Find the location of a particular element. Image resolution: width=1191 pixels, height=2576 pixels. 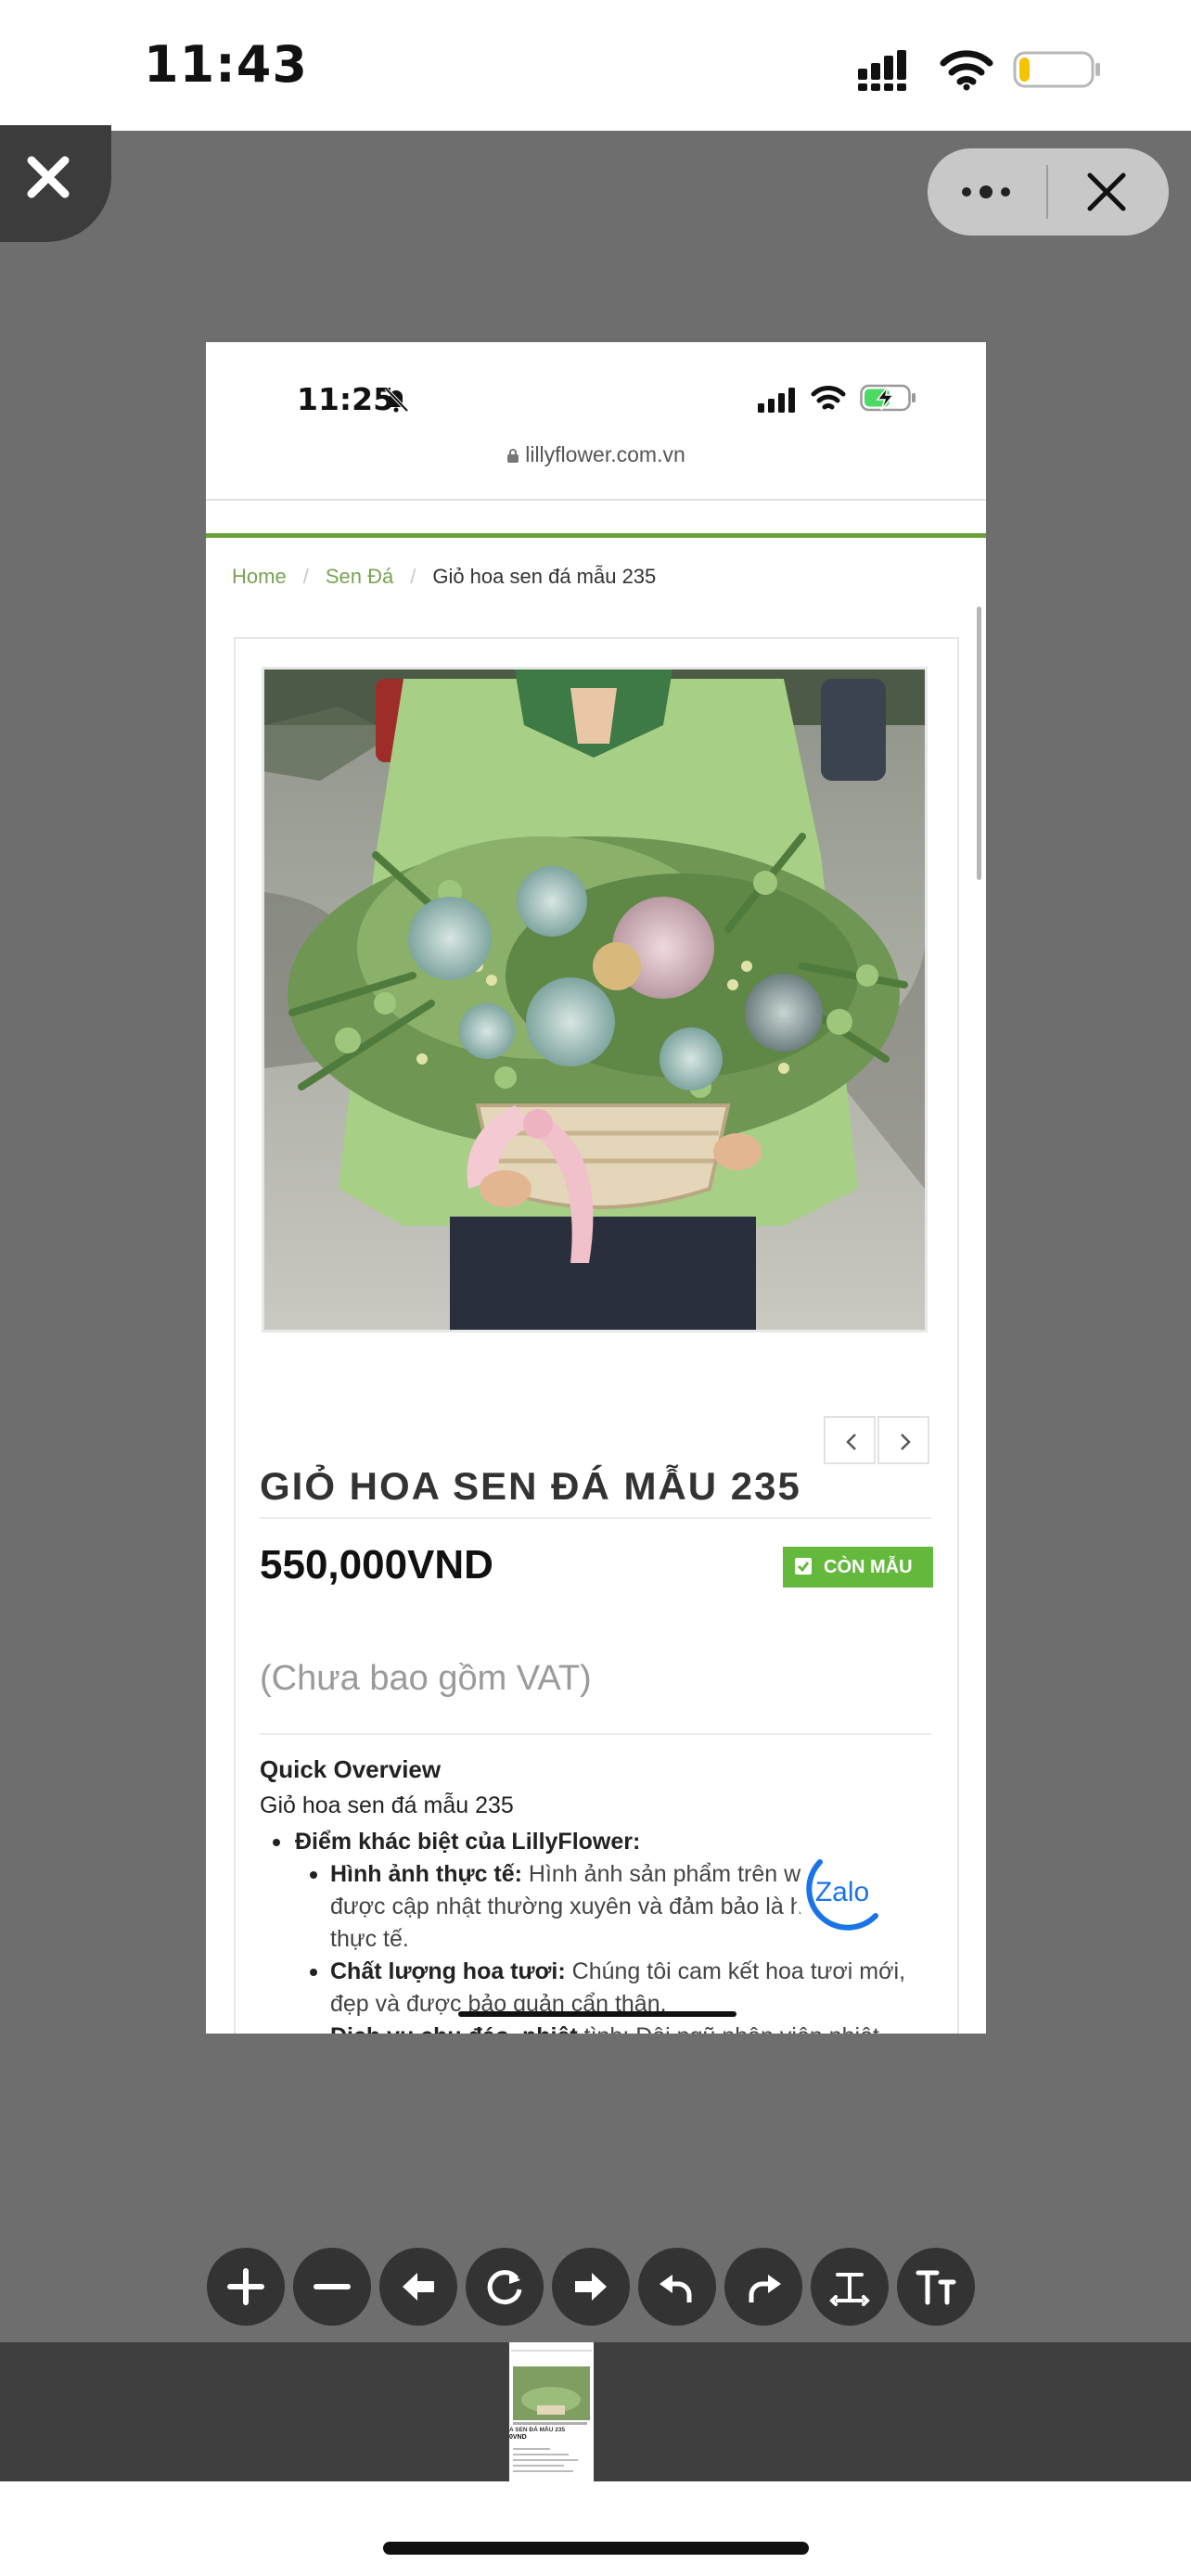

text-tool-button is located at coordinates (850, 2287).